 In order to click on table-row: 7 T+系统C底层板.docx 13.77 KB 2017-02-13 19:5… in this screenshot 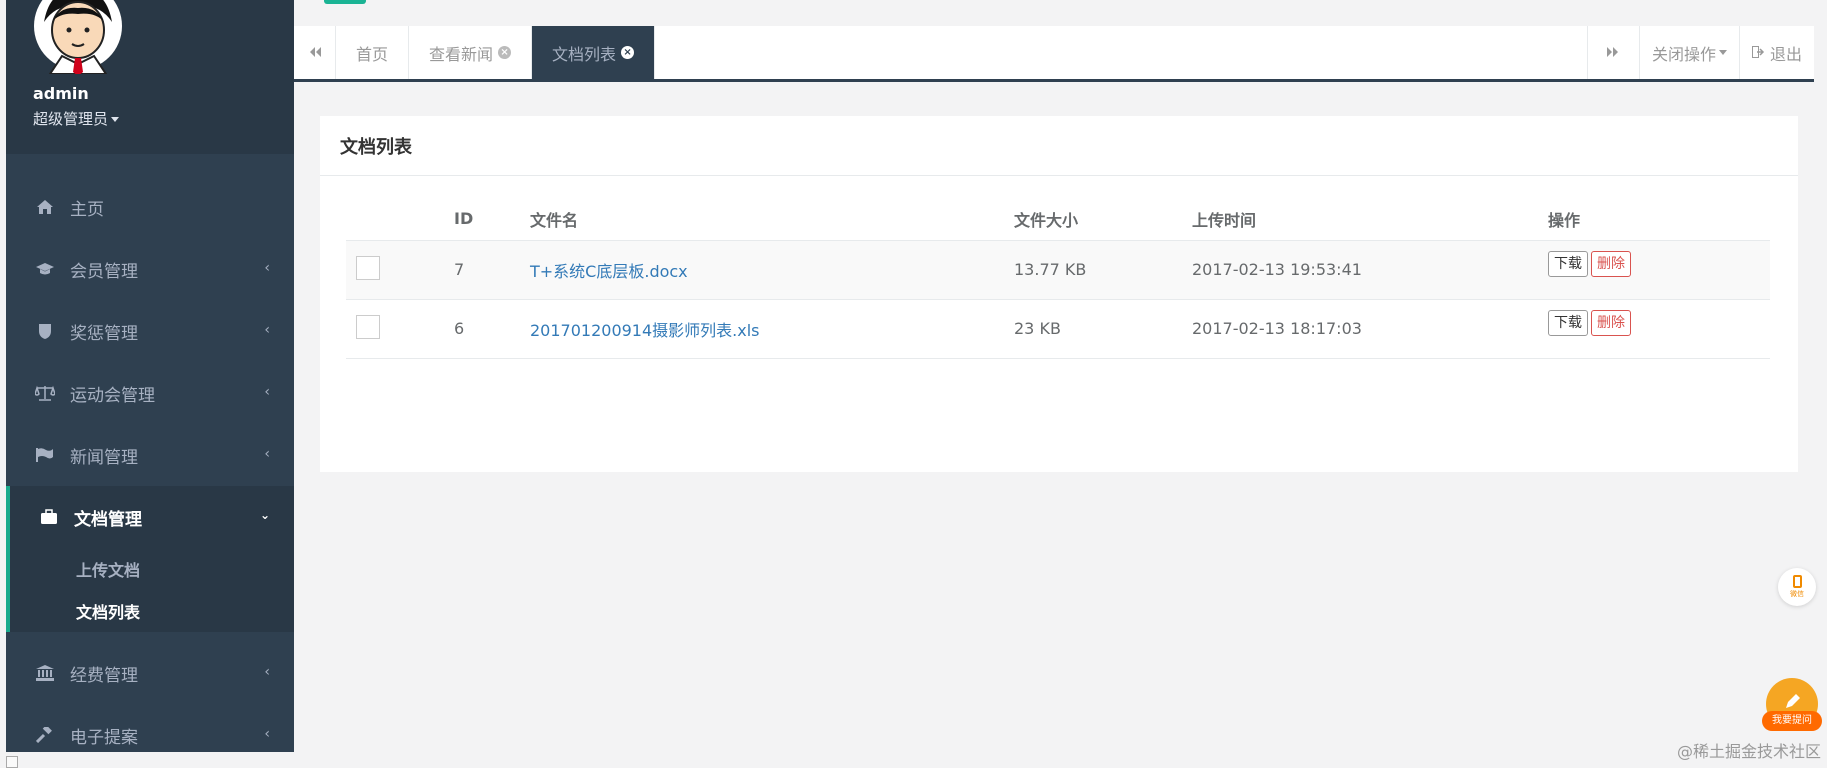, I will do `click(1058, 270)`.